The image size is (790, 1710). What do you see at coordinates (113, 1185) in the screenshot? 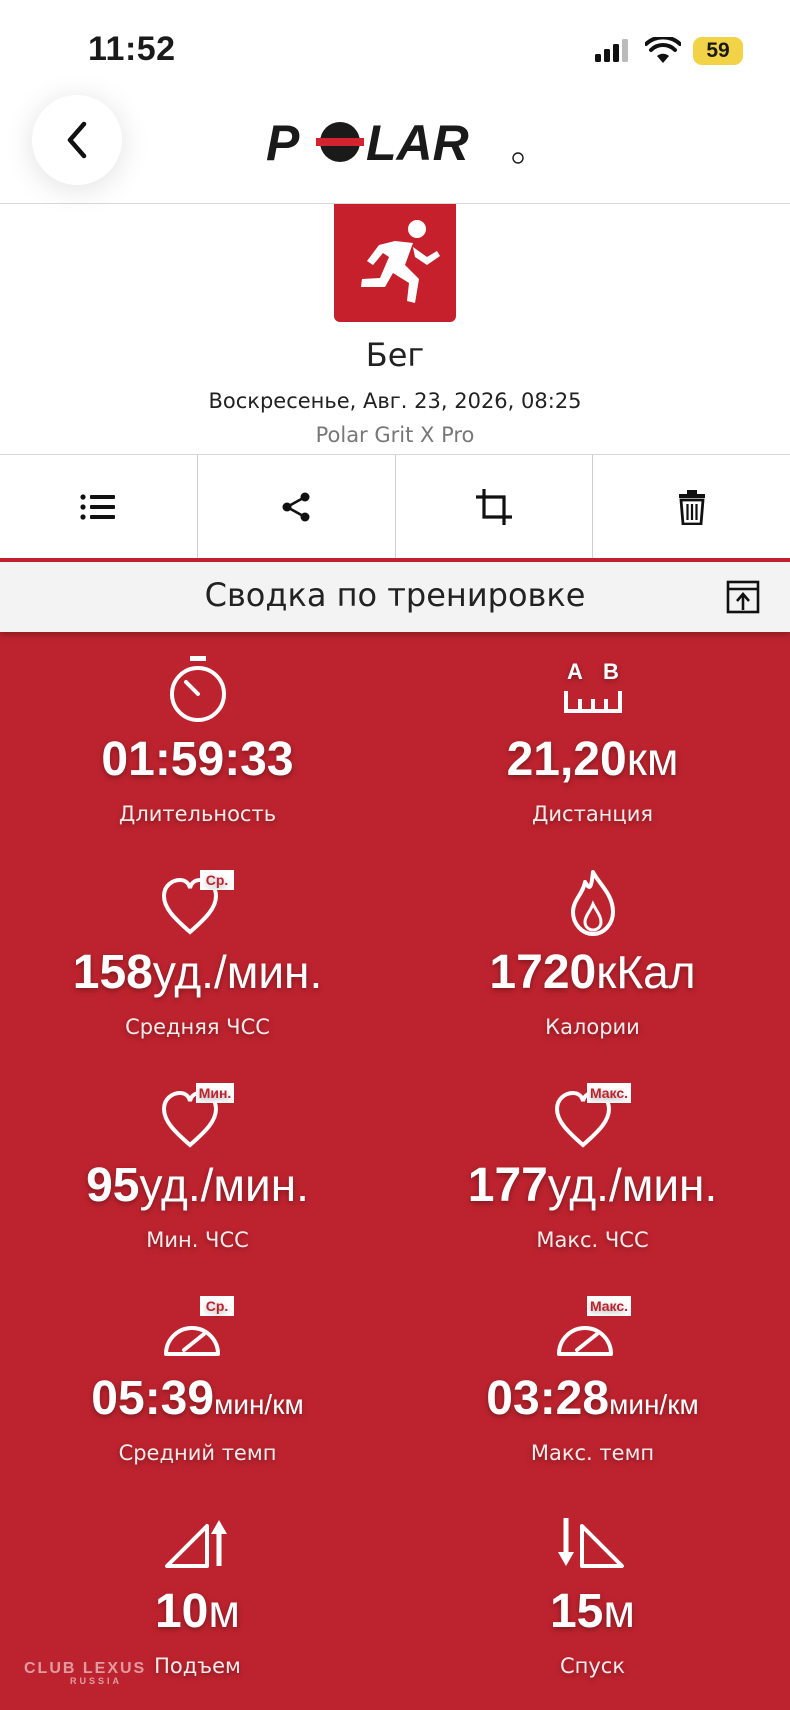
I see `stat-value: 95` at bounding box center [113, 1185].